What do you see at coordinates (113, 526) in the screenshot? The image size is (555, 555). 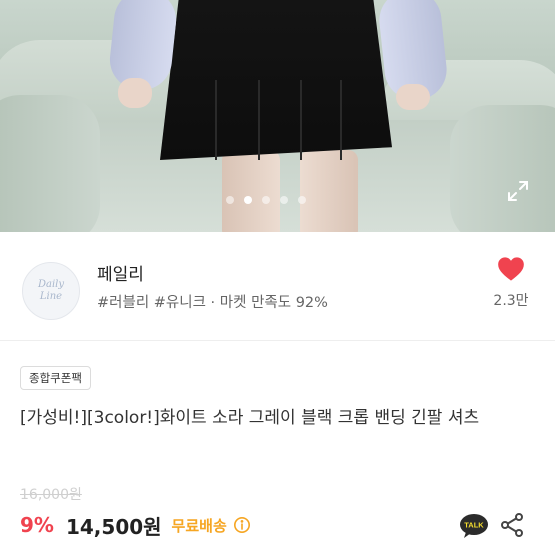 I see `sale-price: 14,500원` at bounding box center [113, 526].